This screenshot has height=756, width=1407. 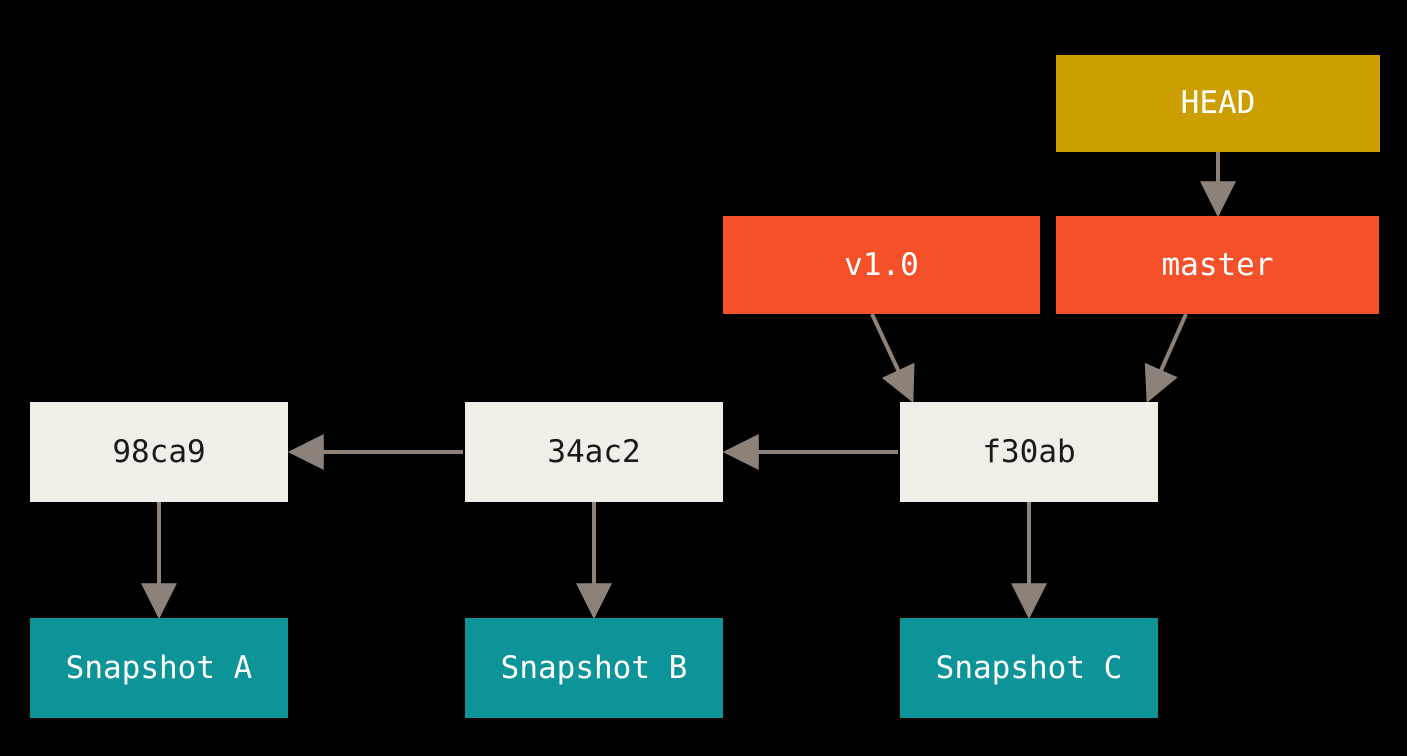 I want to click on node-commit-98ca9-label: 98ca9, so click(x=159, y=451).